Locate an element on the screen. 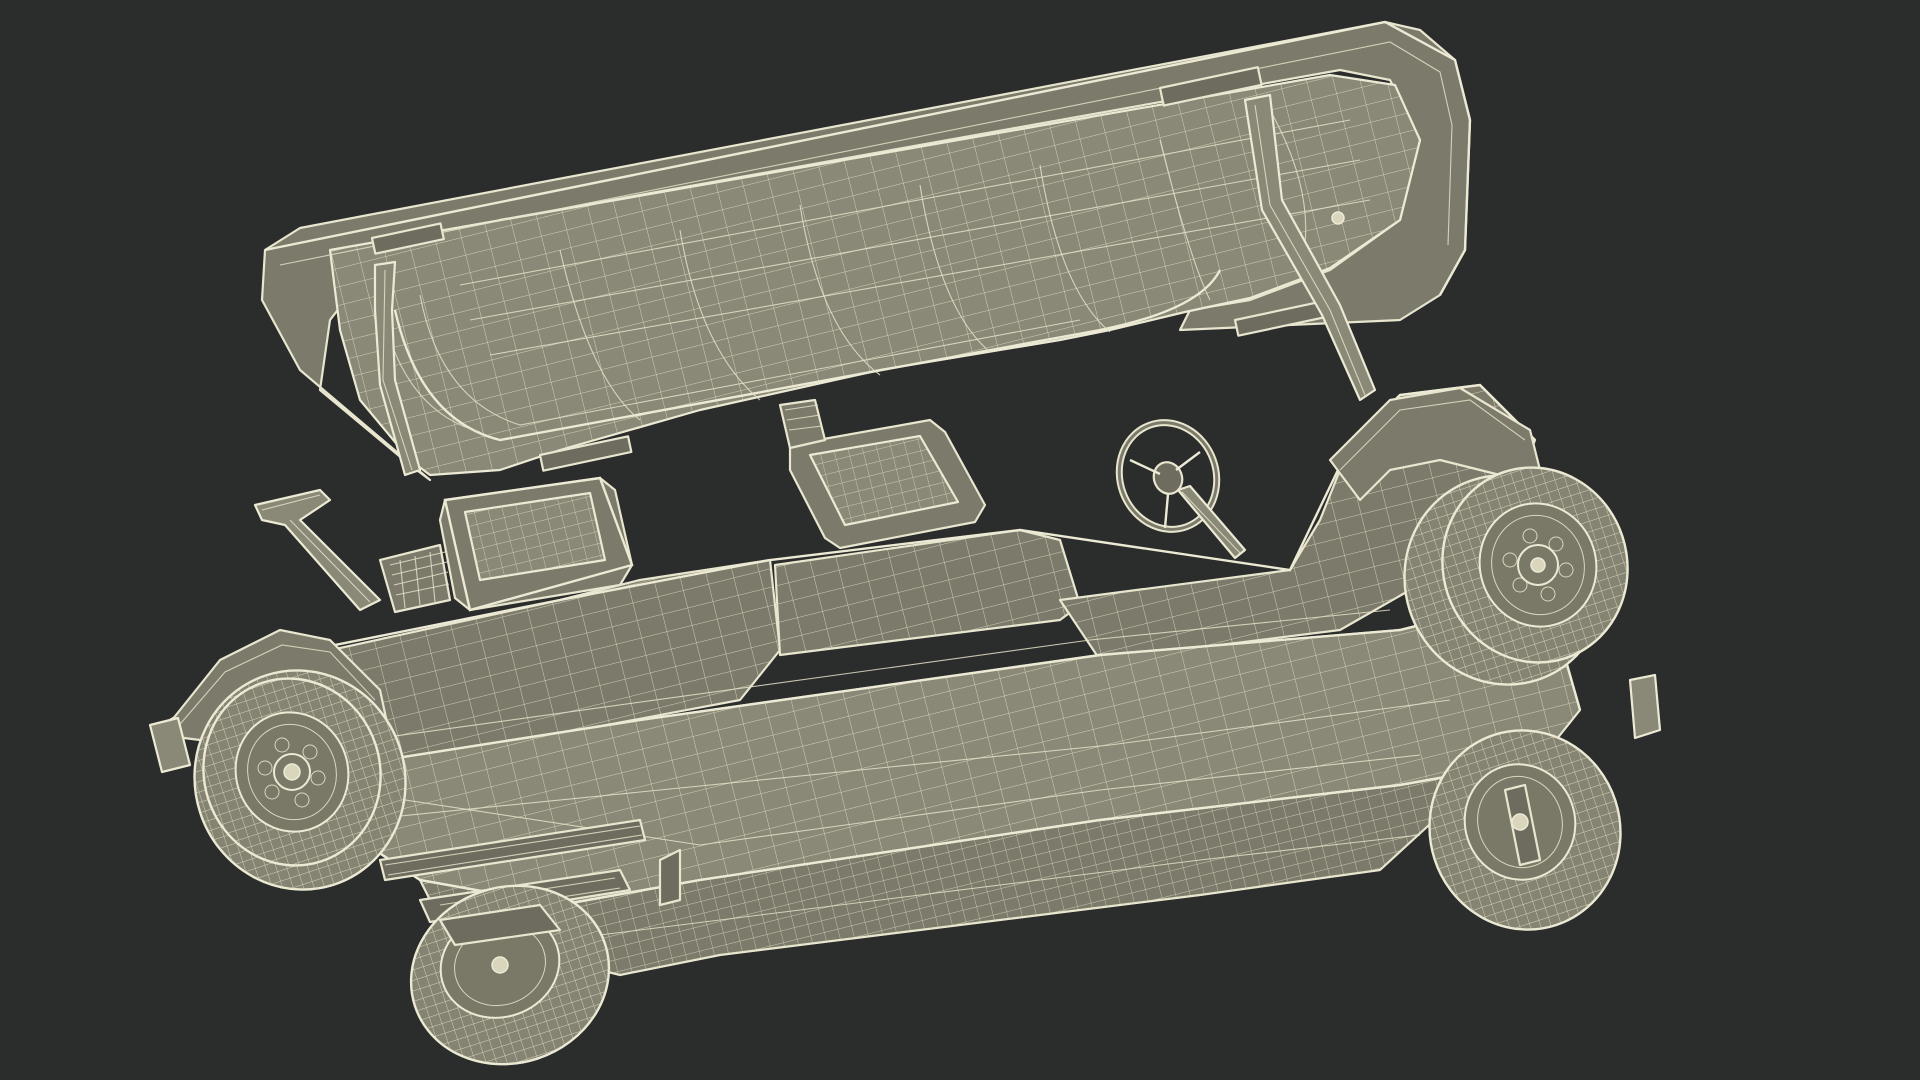 The width and height of the screenshot is (1920, 1080). bag-rack is located at coordinates (352, 551).